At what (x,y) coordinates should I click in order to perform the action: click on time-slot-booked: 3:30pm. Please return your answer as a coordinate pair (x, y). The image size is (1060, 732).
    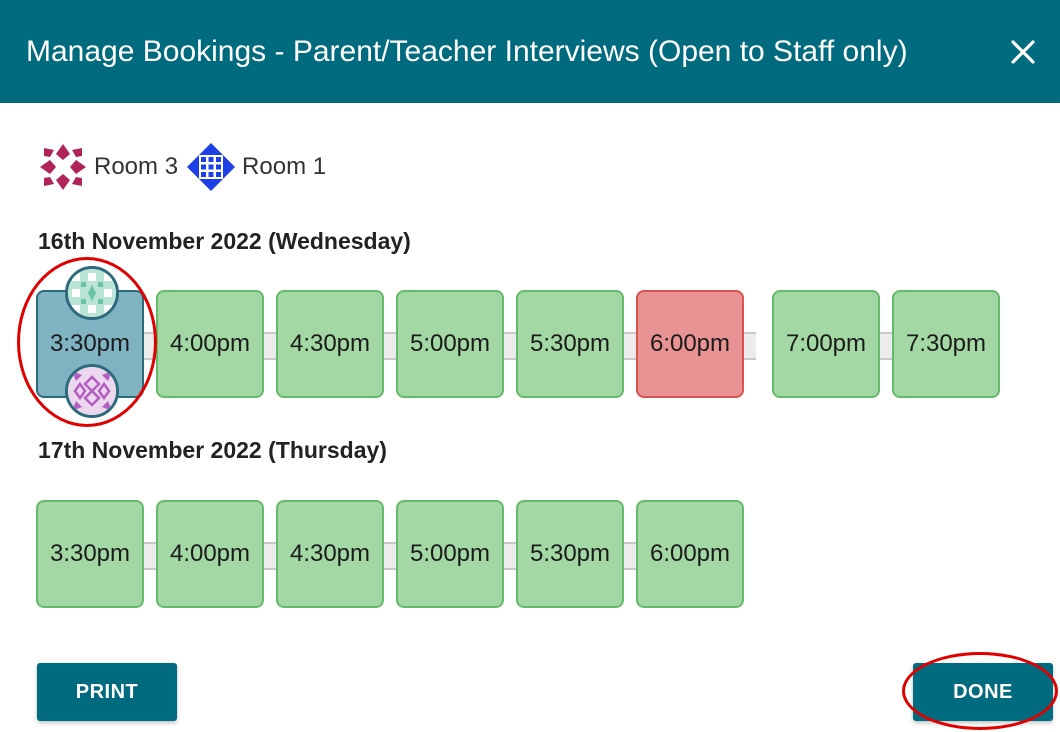
    Looking at the image, I should click on (90, 342).